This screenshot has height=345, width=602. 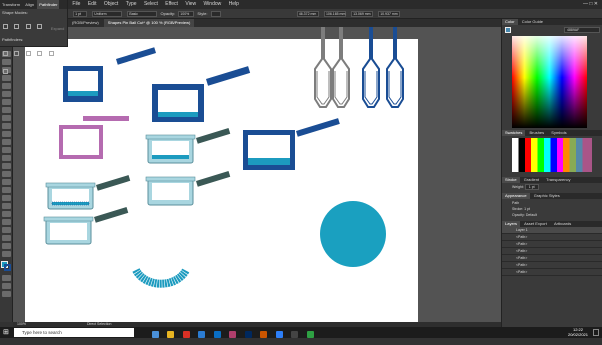 I want to click on mail-icon, so click(x=202, y=334).